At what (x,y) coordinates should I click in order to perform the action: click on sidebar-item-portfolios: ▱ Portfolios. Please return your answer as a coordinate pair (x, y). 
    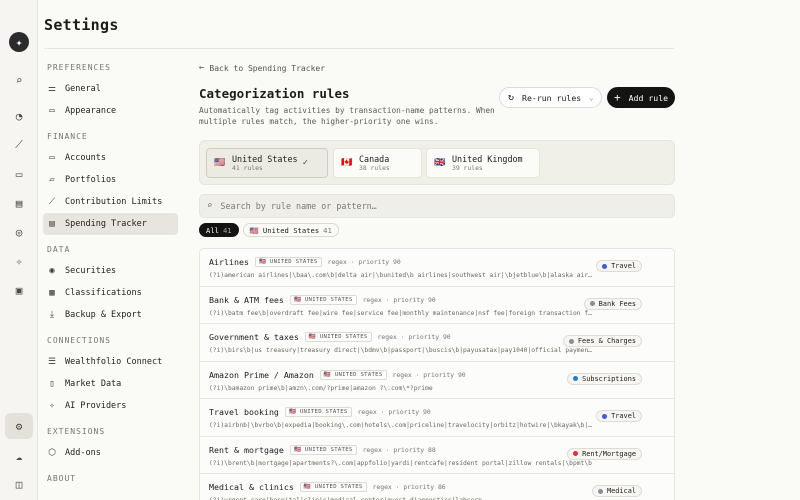
    Looking at the image, I should click on (110, 180).